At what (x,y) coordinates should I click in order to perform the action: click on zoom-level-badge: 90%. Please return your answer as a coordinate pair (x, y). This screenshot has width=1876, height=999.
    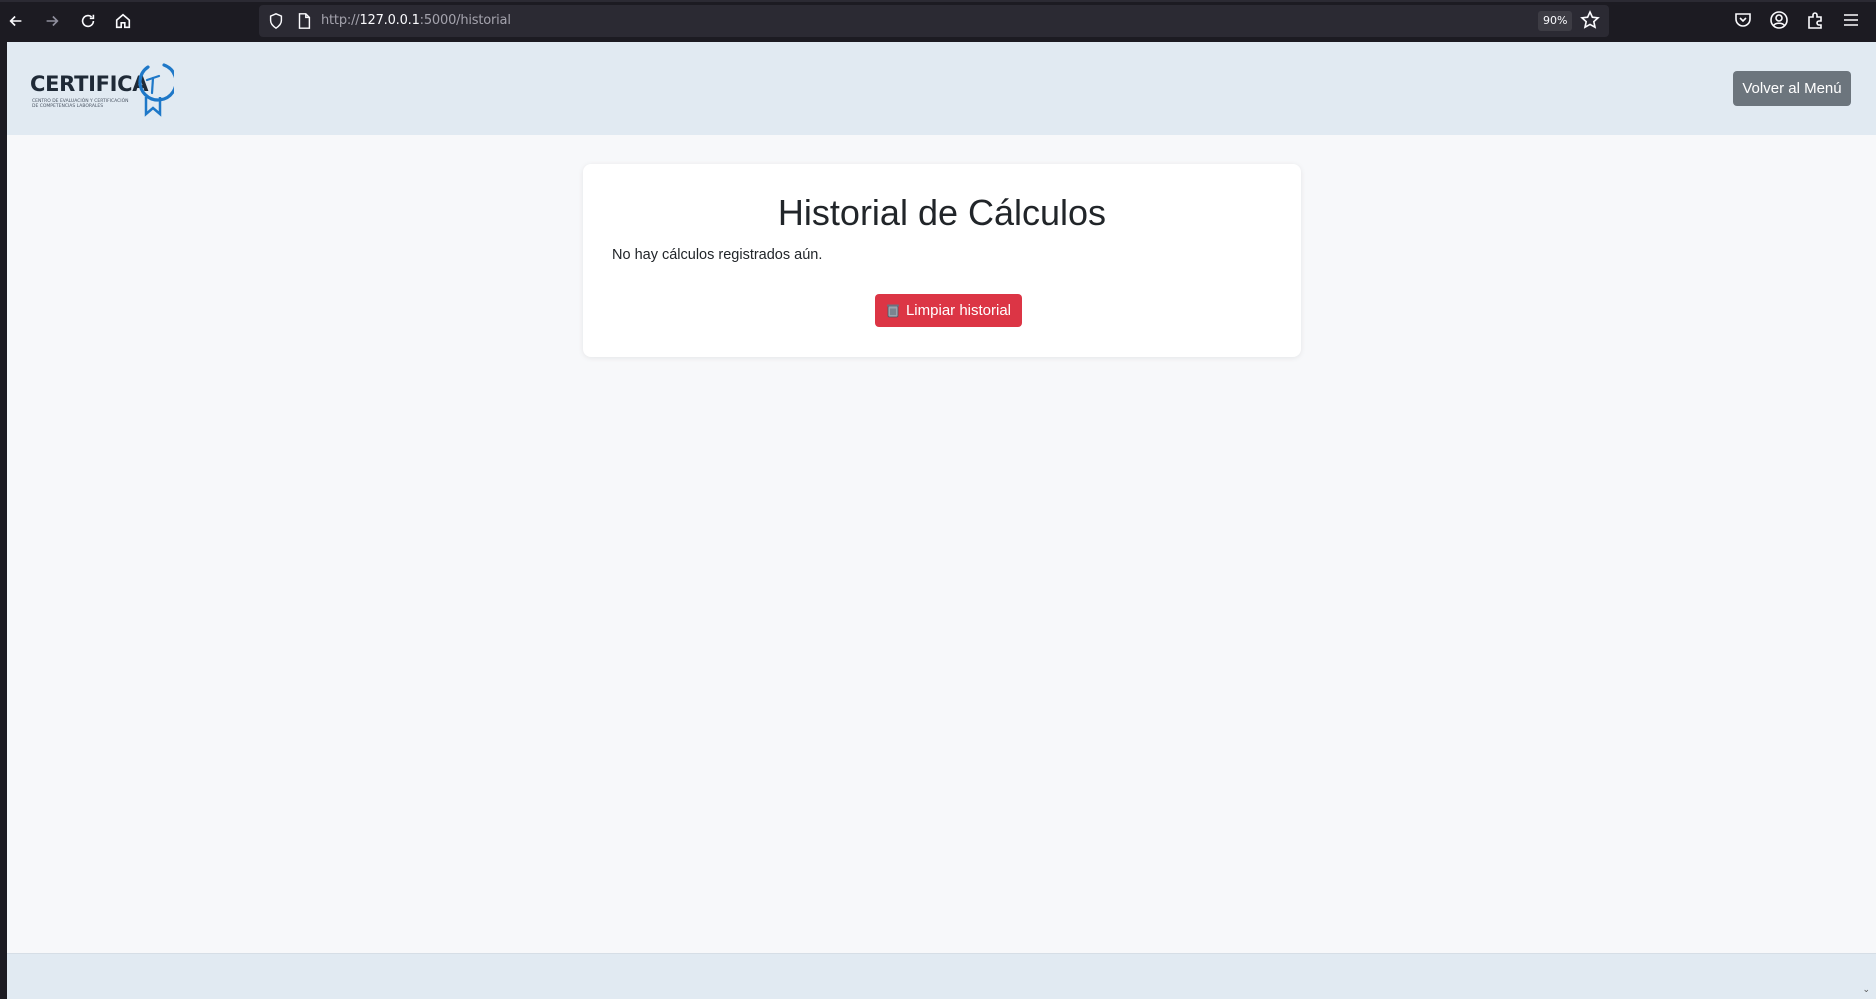
    Looking at the image, I should click on (1555, 21).